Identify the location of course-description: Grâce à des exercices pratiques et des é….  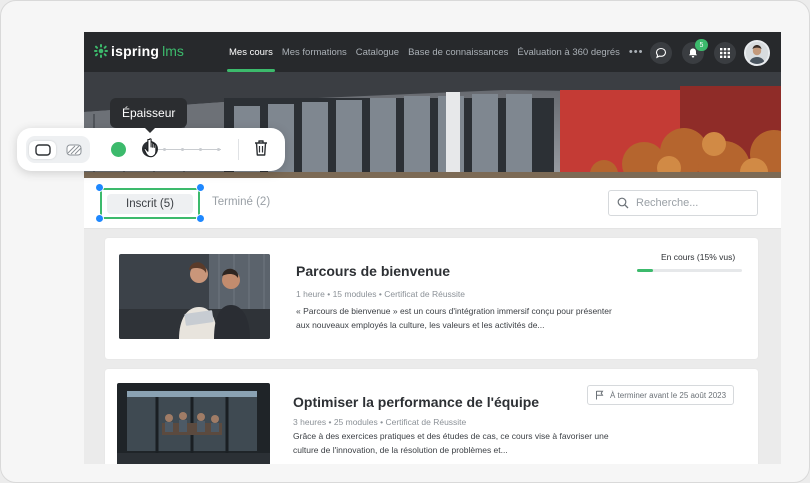
(451, 443).